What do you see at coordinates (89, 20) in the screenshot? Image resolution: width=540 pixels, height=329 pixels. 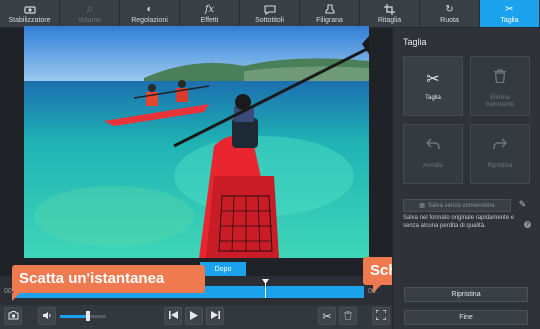 I see `tool-label: Volume` at bounding box center [89, 20].